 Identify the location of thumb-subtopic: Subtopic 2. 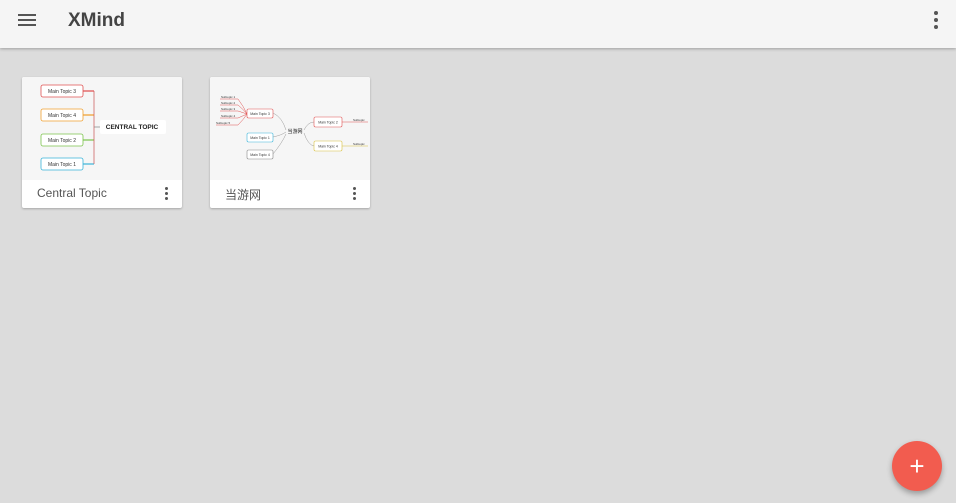
(228, 103).